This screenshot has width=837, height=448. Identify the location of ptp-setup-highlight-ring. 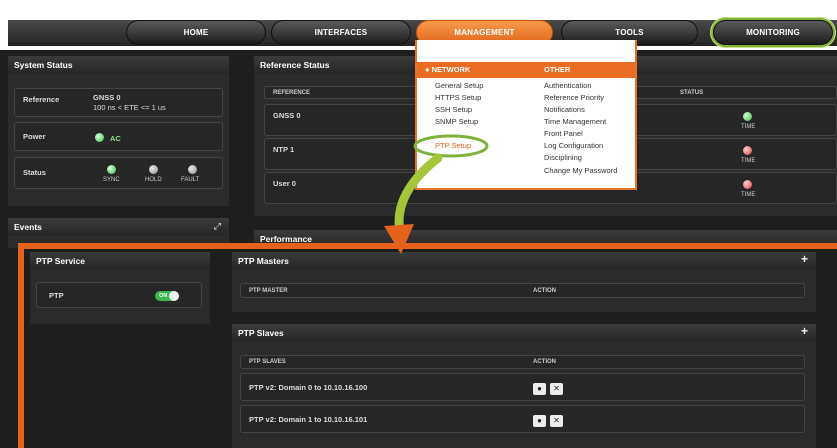
(451, 146).